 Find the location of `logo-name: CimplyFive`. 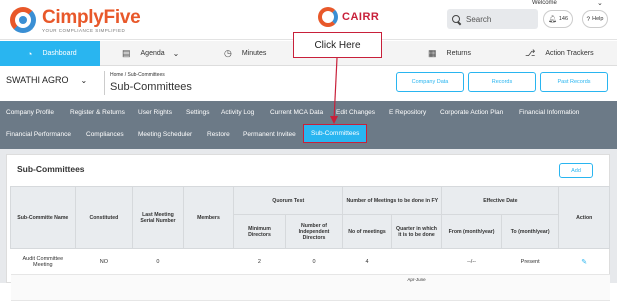

logo-name: CimplyFive is located at coordinates (91, 17).